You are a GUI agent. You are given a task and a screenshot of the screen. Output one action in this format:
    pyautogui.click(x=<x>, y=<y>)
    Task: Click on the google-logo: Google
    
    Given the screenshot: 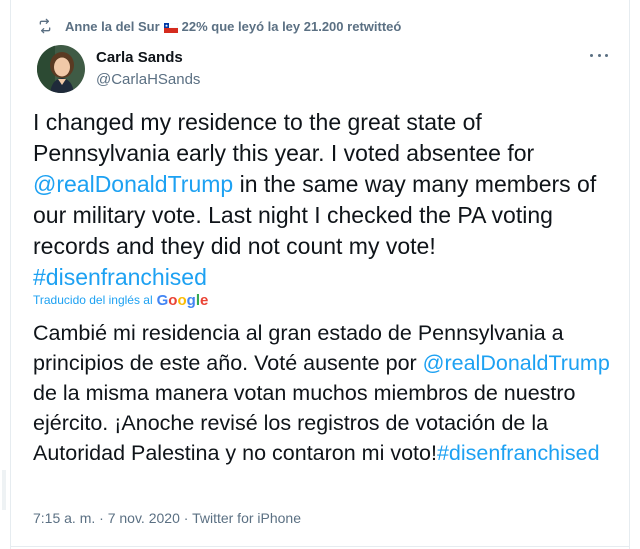 What is the action you would take?
    pyautogui.click(x=182, y=300)
    